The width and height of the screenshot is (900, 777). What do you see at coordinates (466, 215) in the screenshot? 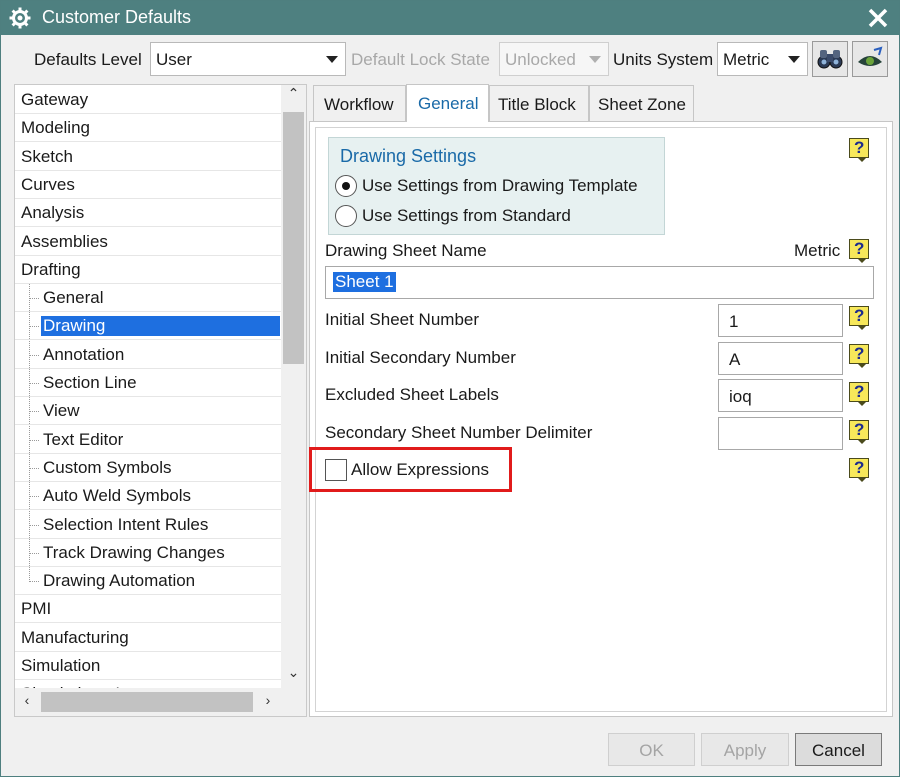
I see `use-standard-label: Use Settings from Standard` at bounding box center [466, 215].